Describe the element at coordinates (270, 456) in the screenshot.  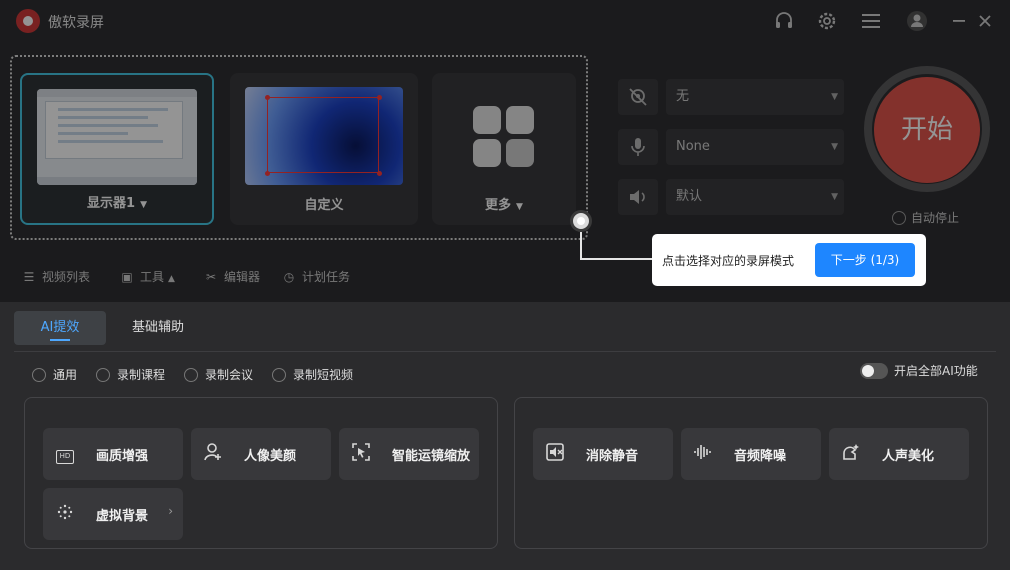
I see `feature-label: 人像美颜` at that location.